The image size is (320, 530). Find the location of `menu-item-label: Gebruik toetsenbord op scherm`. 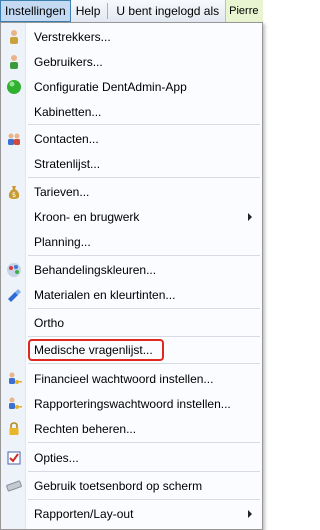

menu-item-label: Gebruik toetsenbord op scherm is located at coordinates (118, 486).